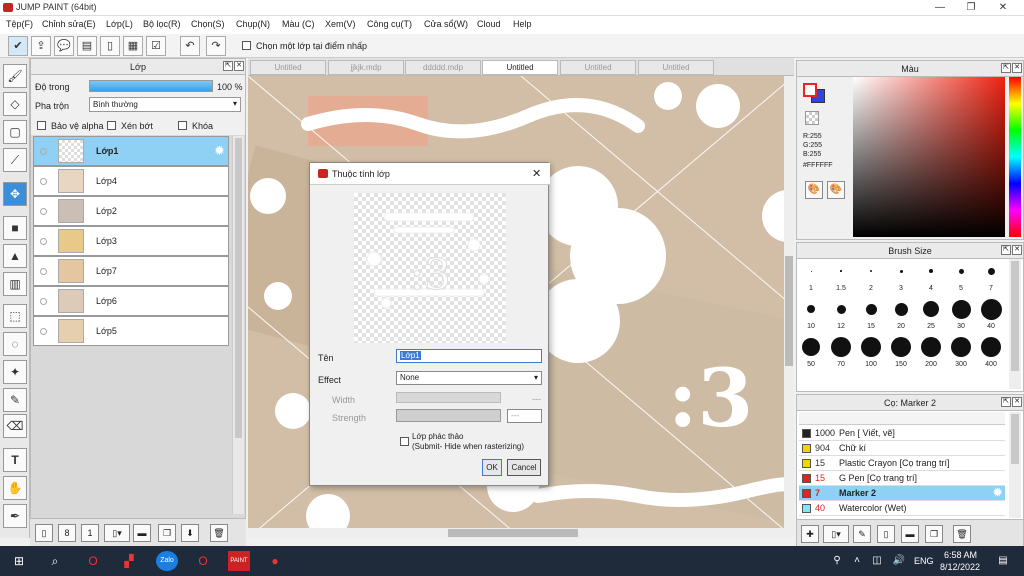  What do you see at coordinates (902, 478) in the screenshot?
I see `brush-row: 15 G Pen [Cọ trang trí]` at bounding box center [902, 478].